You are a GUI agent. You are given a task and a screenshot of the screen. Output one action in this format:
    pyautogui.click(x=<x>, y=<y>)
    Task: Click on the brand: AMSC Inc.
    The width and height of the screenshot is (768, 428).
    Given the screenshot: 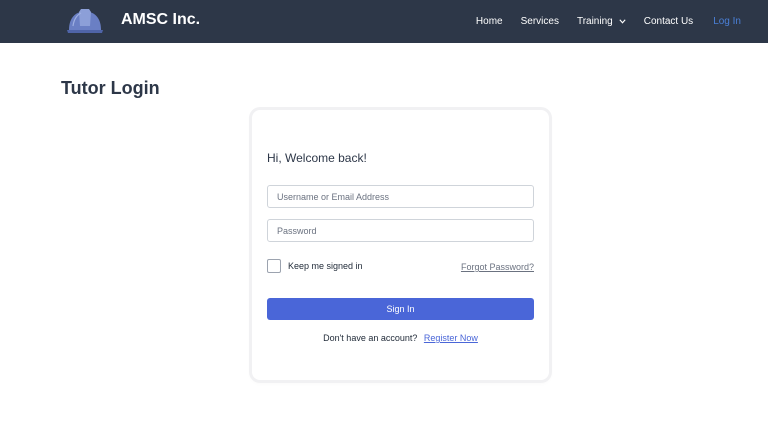 What is the action you would take?
    pyautogui.click(x=133, y=20)
    